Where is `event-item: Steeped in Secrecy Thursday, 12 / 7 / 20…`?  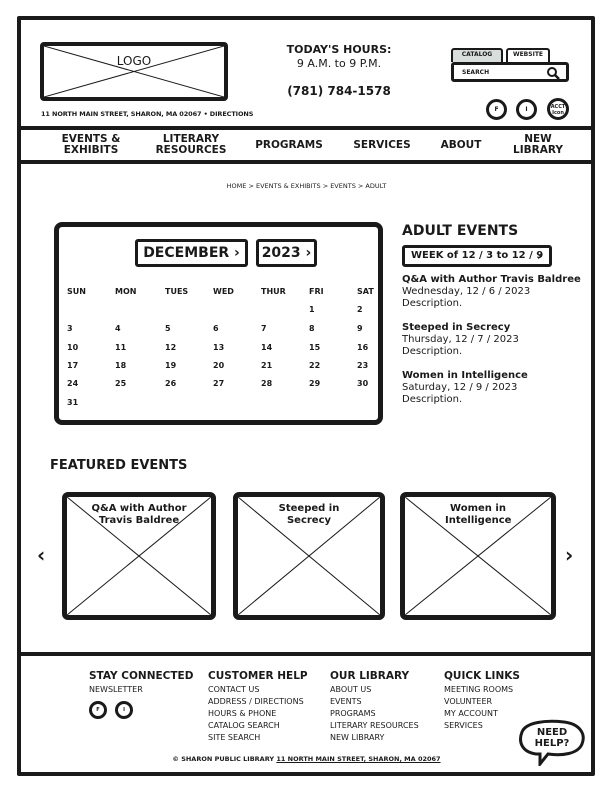 event-item: Steeped in Secrecy Thursday, 12 / 7 / 20… is located at coordinates (460, 340).